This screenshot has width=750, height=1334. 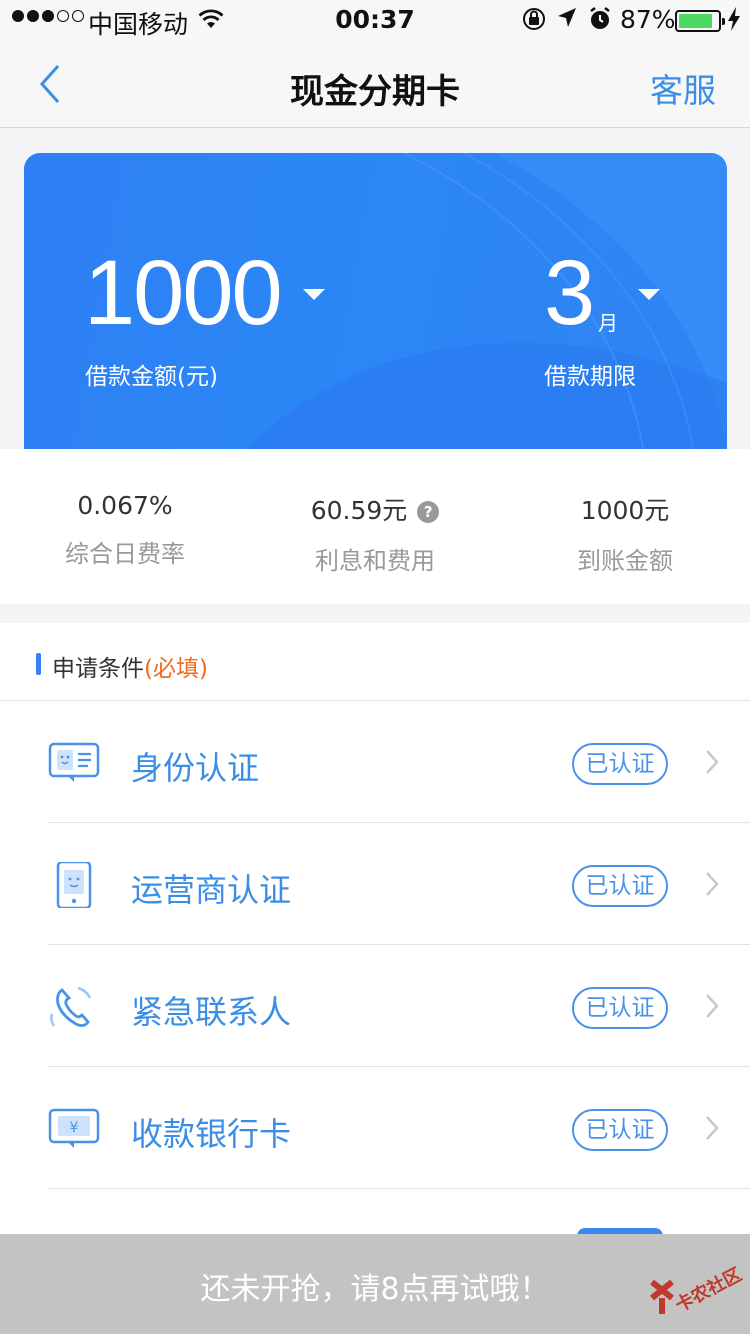 I want to click on bank-card-icon: ¥, so click(x=74, y=1128).